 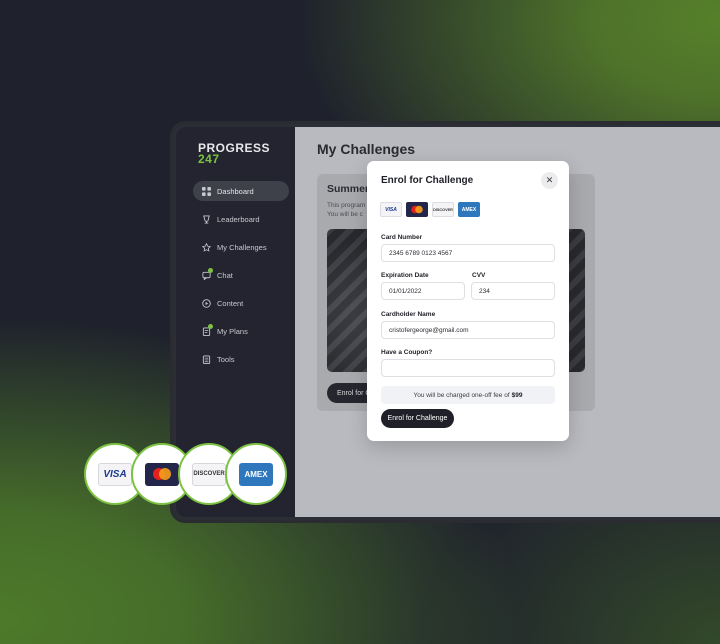 I want to click on sidebar-item-my-challenges: My Challenges, so click(x=241, y=247).